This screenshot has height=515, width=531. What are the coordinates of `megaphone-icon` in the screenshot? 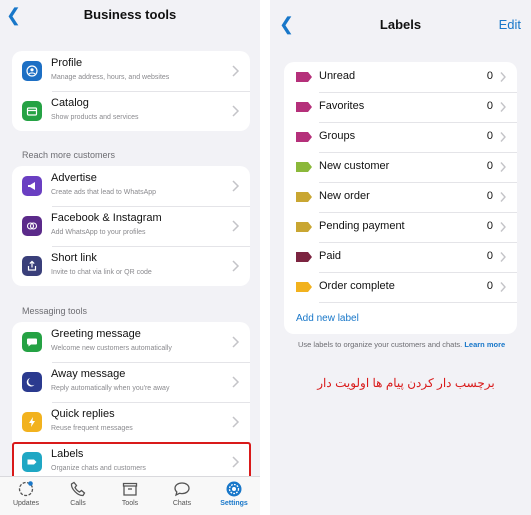 It's located at (32, 186).